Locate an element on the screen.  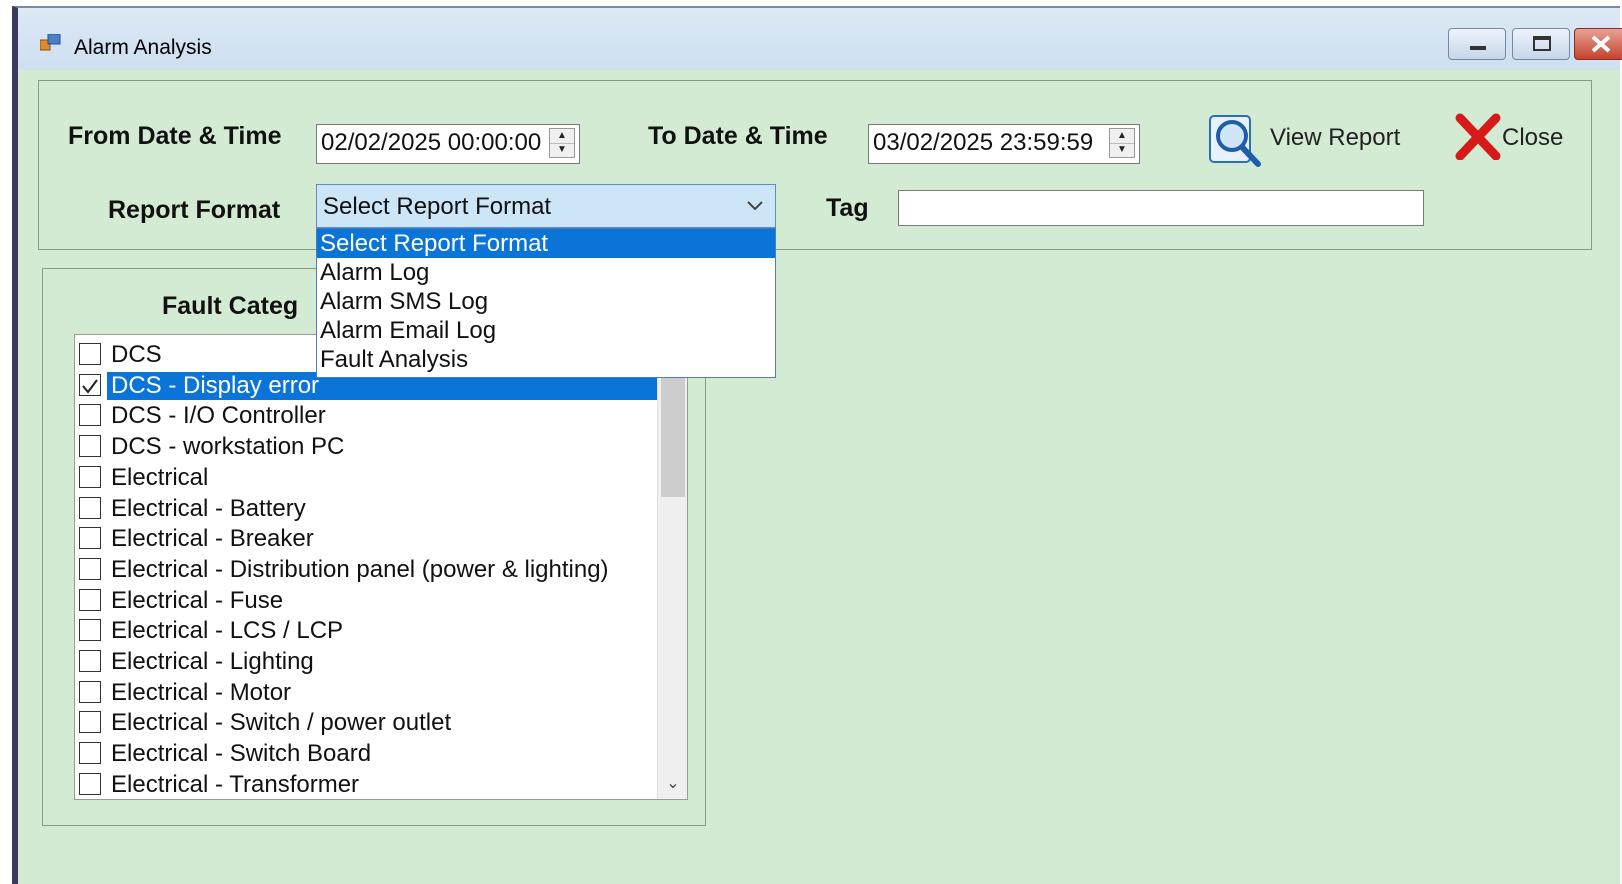
list-item: Electrical - Transformer is located at coordinates (369, 784).